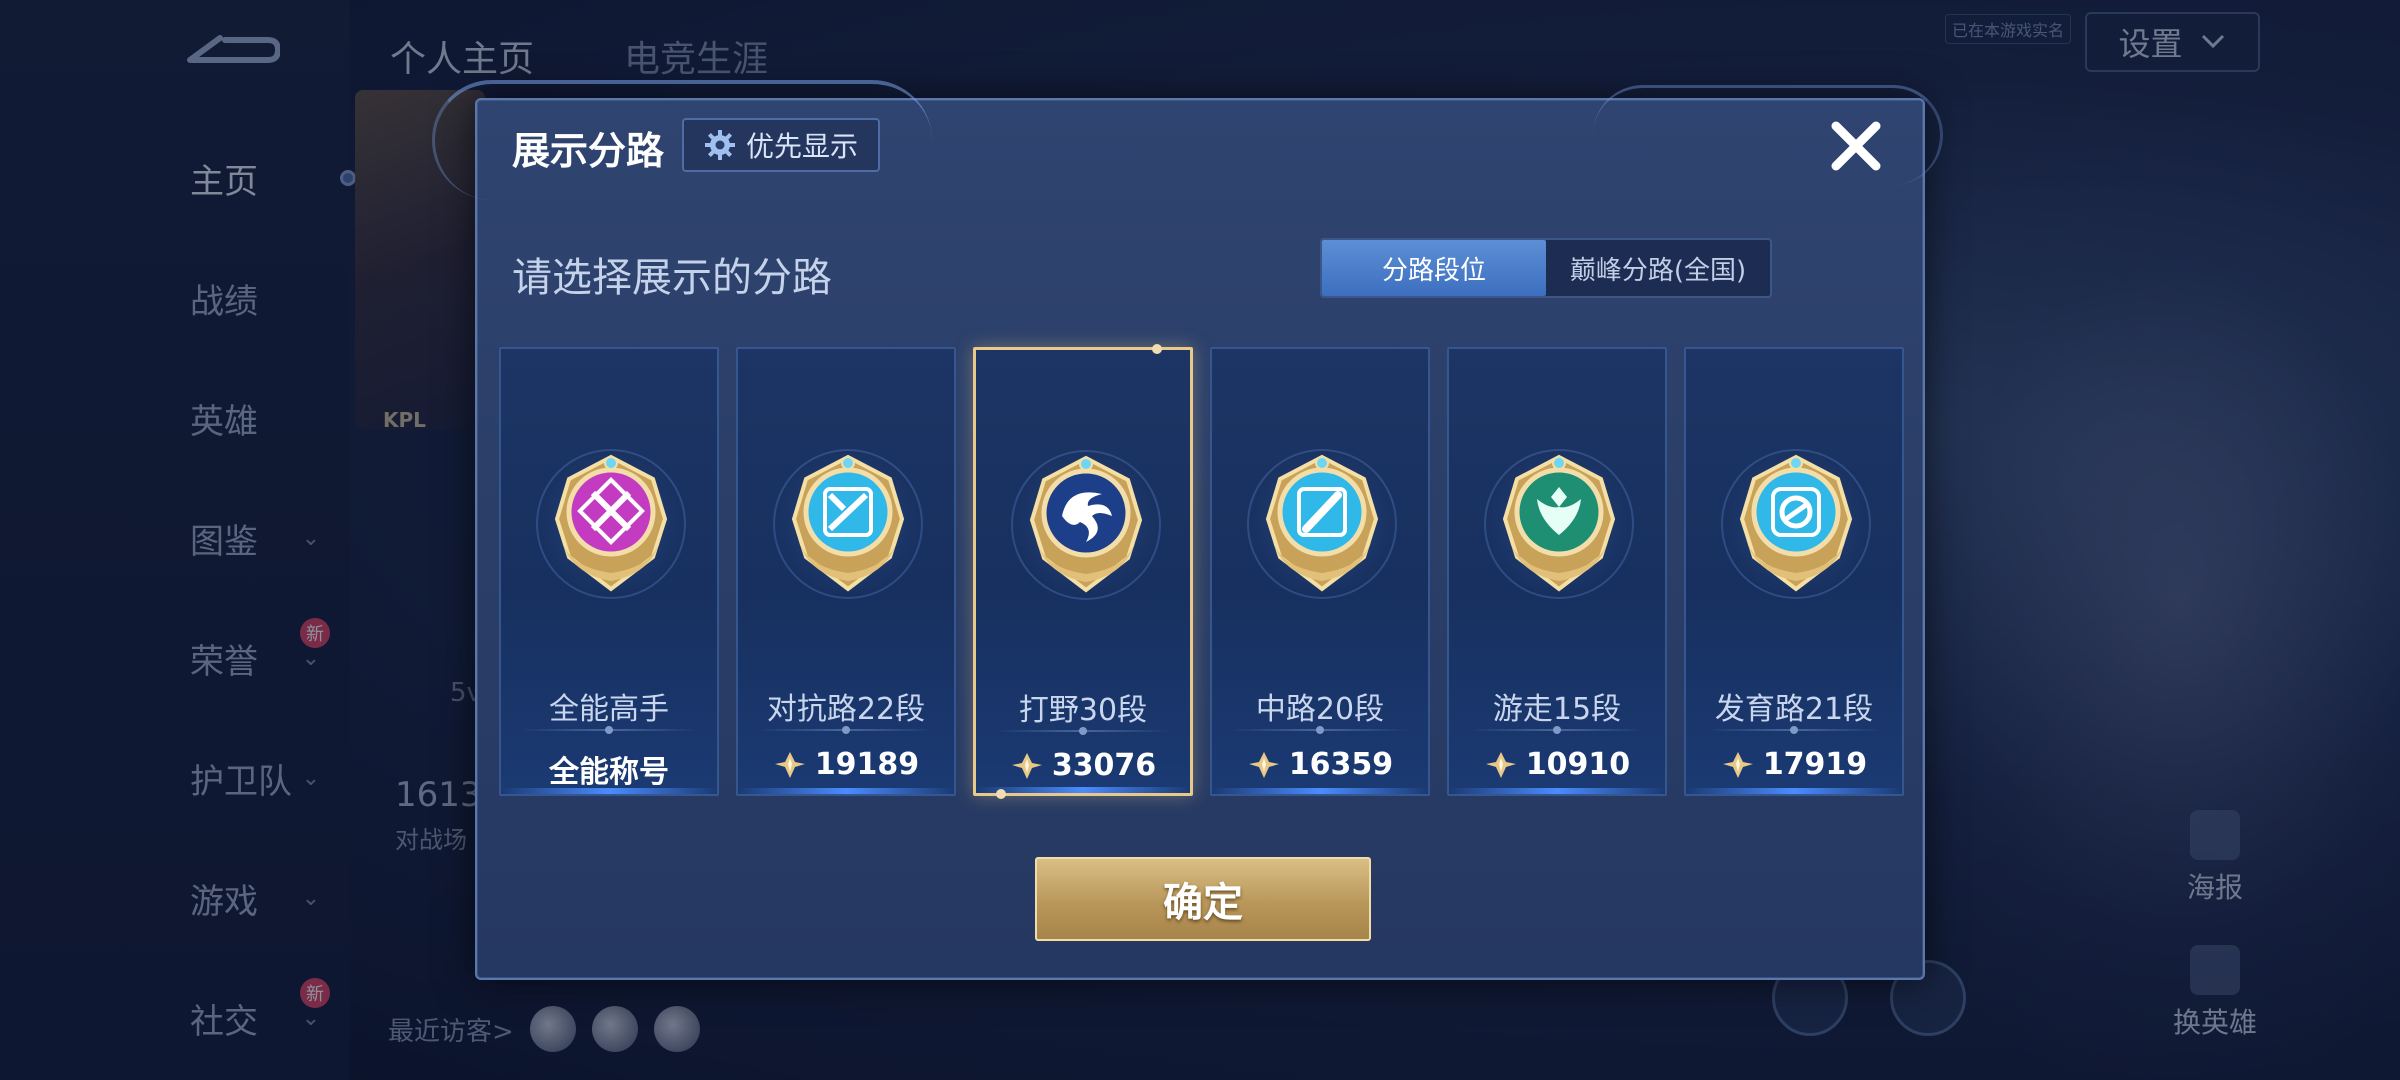 The image size is (2400, 1080). I want to click on jungle-emblem-icon, so click(1086, 524).